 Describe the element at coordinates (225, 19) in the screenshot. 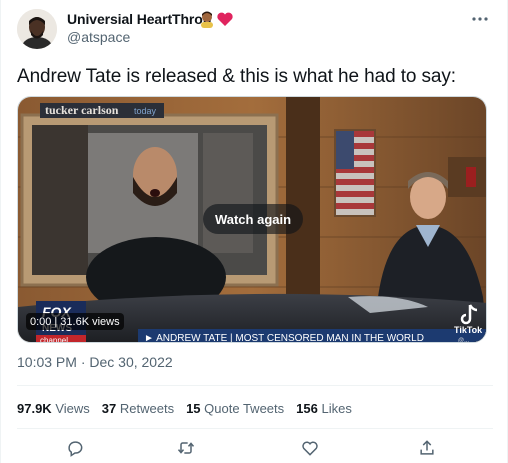

I see `red-heart-icon` at that location.